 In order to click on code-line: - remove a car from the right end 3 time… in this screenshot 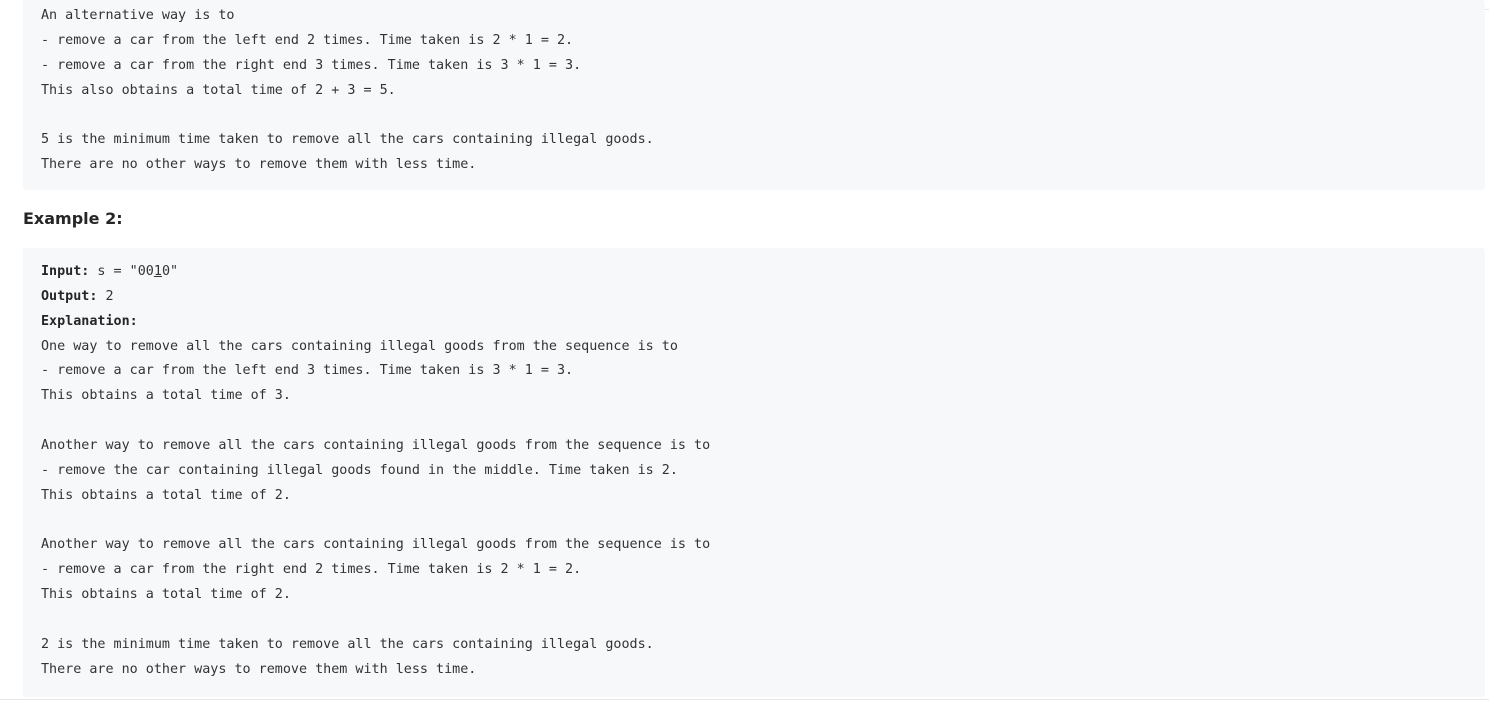, I will do `click(311, 65)`.